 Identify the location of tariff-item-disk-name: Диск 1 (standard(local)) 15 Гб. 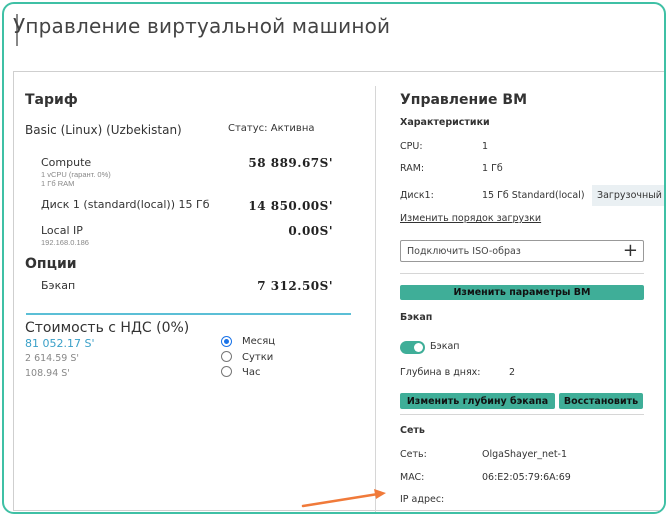
(125, 204).